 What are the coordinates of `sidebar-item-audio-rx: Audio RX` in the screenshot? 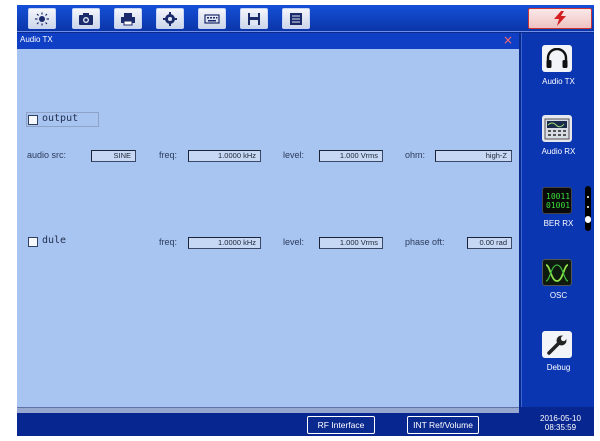 It's located at (558, 140).